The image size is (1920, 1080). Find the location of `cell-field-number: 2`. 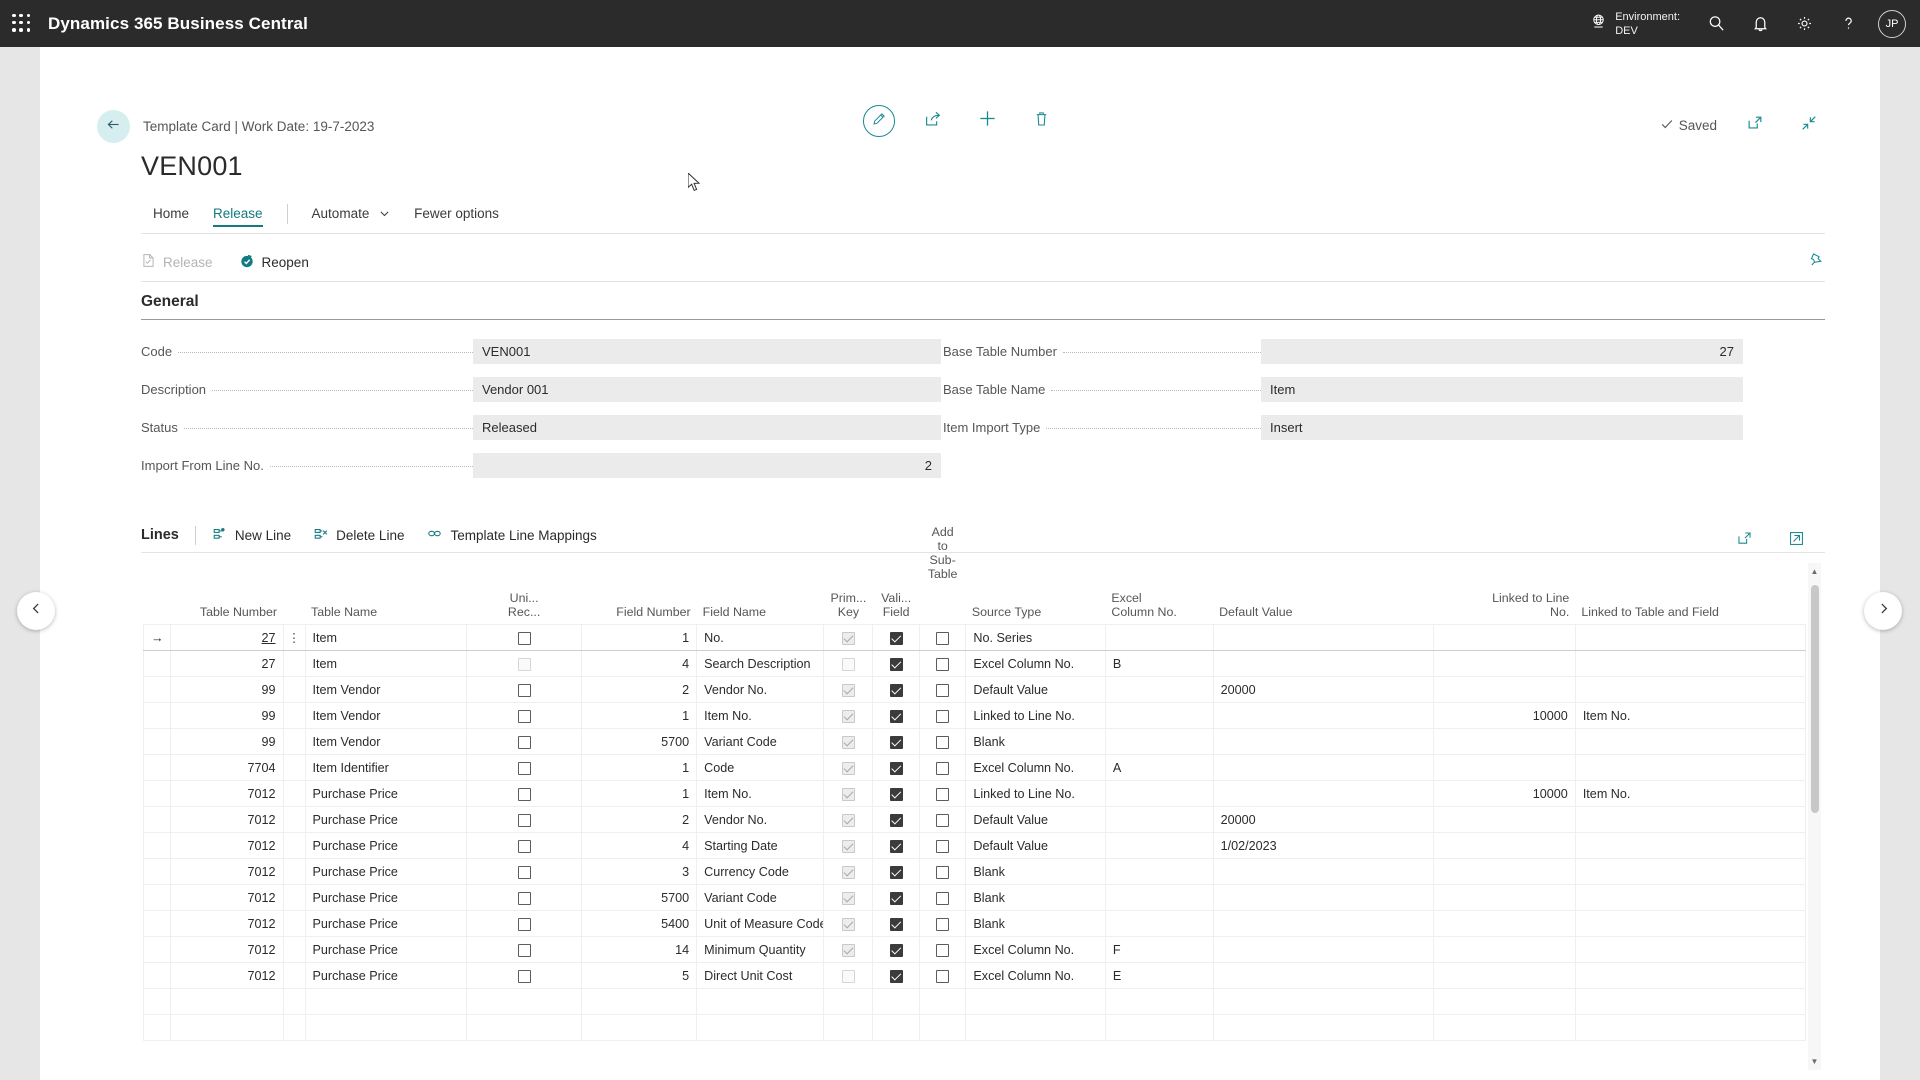

cell-field-number: 2 is located at coordinates (639, 689).